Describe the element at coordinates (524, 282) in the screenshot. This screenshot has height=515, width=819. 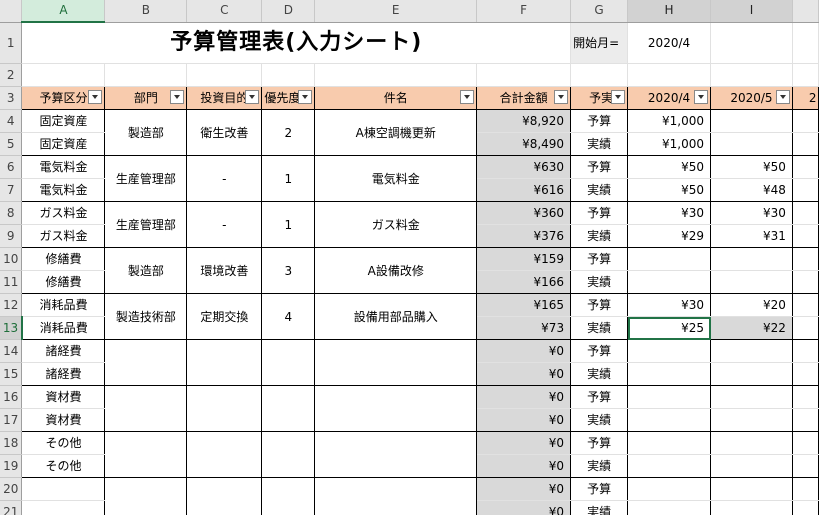
I see `total-cell: ¥166` at that location.